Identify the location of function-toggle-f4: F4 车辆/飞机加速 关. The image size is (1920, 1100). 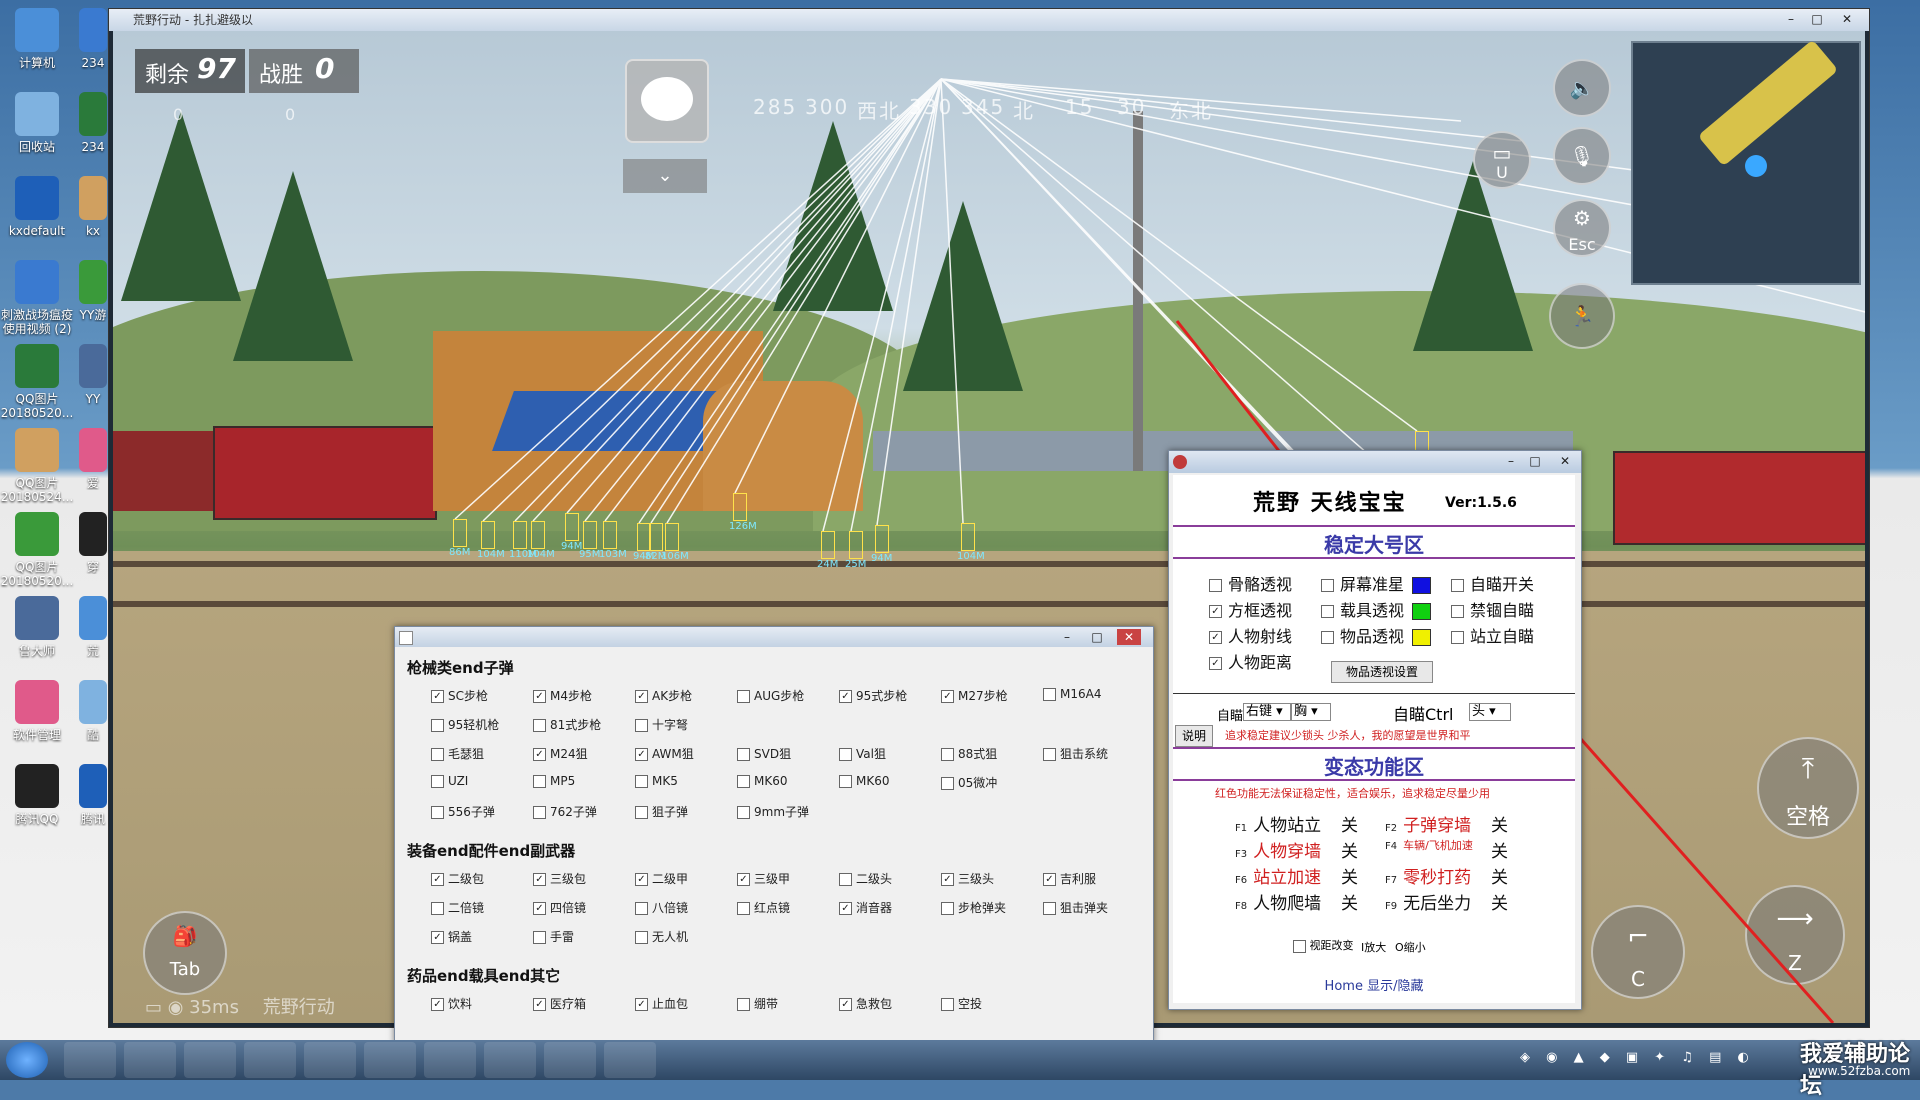
(1460, 849).